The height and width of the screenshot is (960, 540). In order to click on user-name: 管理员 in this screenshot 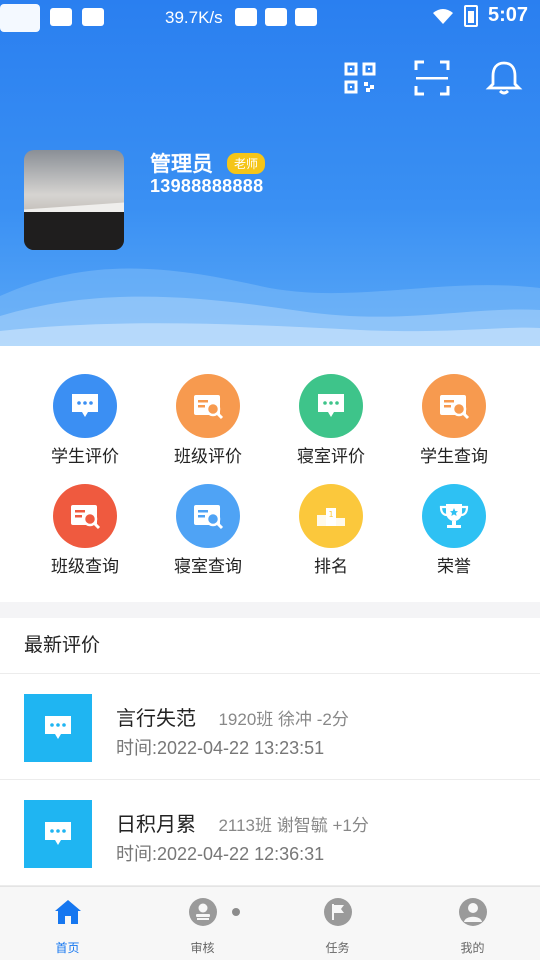, I will do `click(181, 164)`.